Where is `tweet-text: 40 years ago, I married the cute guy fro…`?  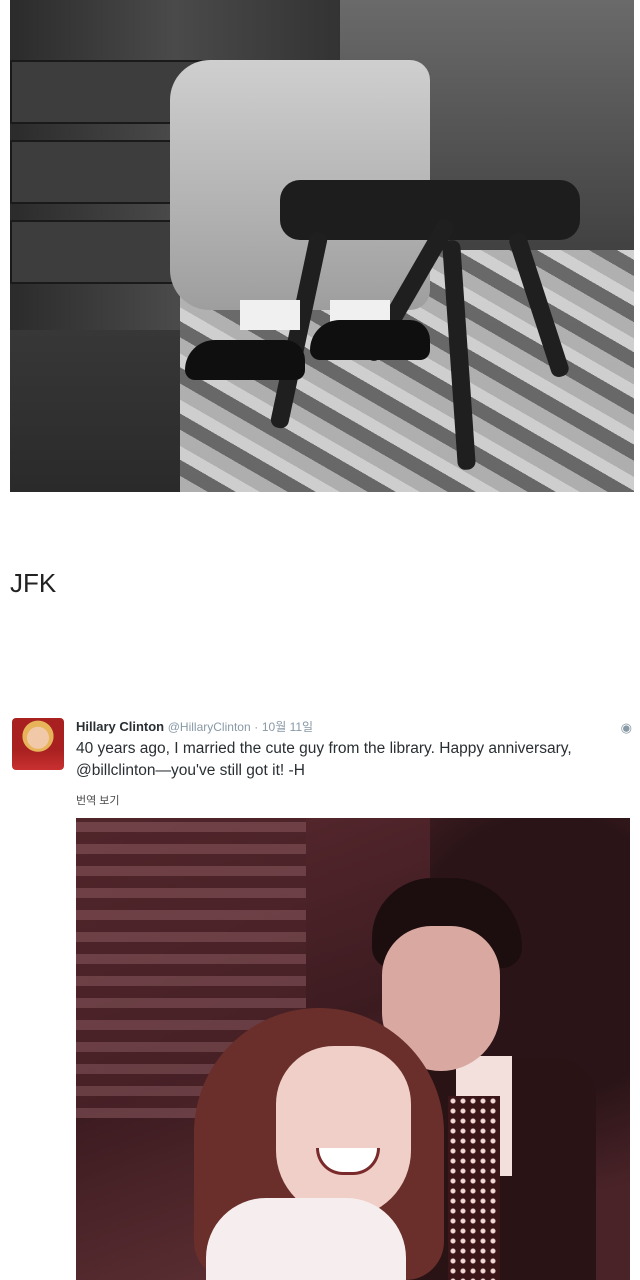
tweet-text: 40 years ago, I married the cute guy fro… is located at coordinates (324, 759).